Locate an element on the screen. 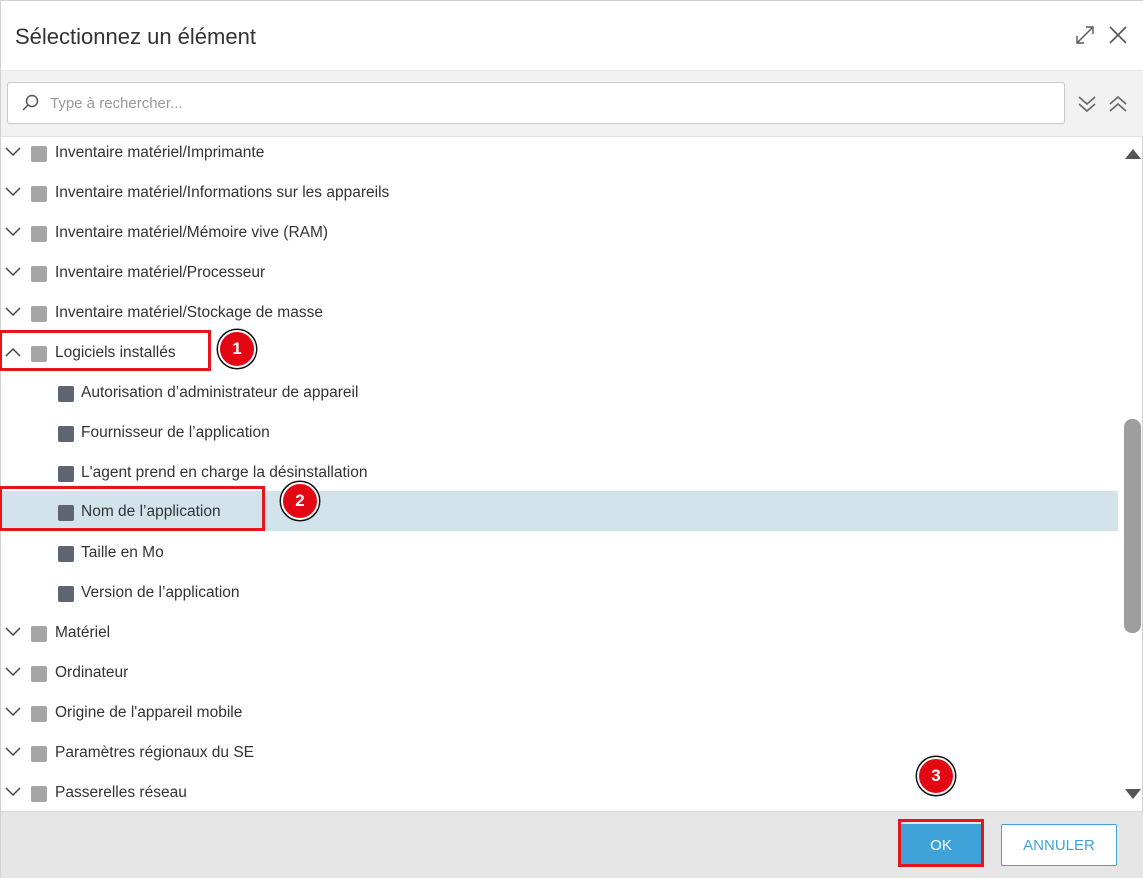 Image resolution: width=1143 pixels, height=878 pixels. scroll-up-arrow-icon is located at coordinates (1133, 153).